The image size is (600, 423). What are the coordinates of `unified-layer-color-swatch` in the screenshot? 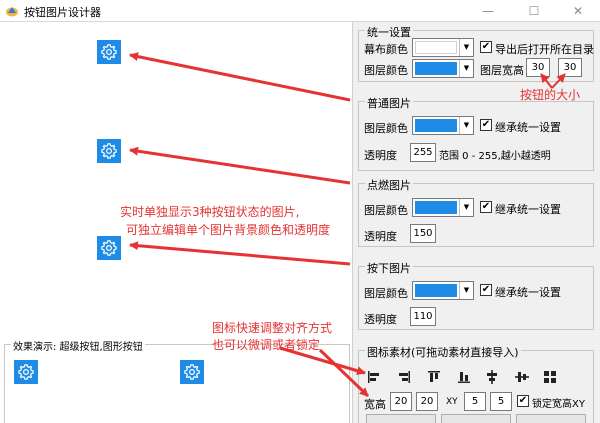 It's located at (436, 68).